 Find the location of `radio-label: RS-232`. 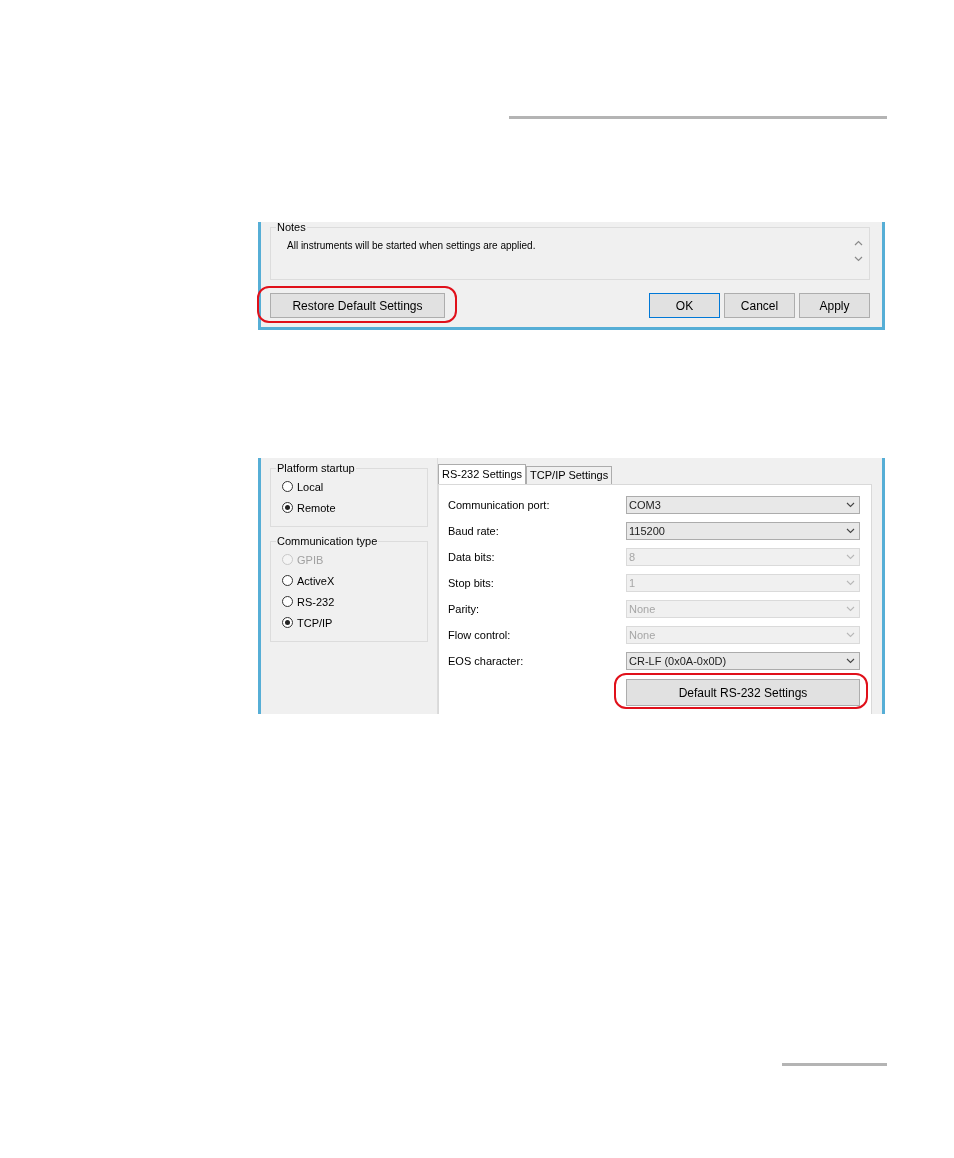

radio-label: RS-232 is located at coordinates (316, 601).